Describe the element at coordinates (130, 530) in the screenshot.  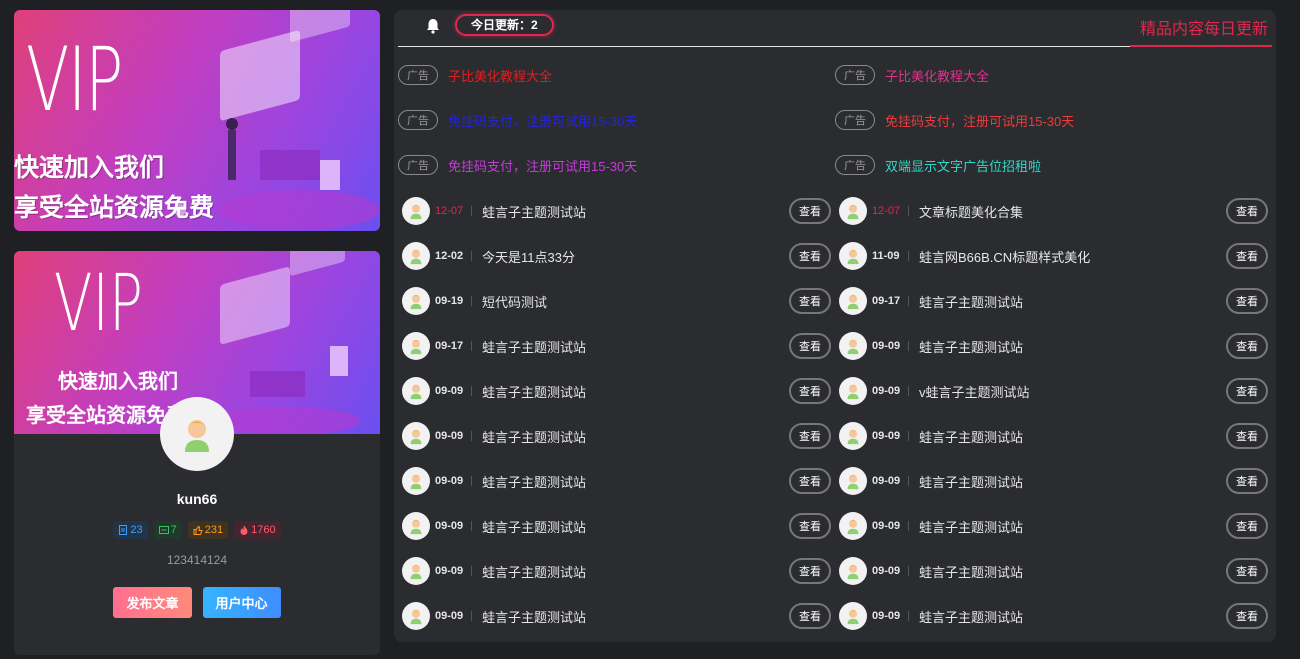
I see `posts-count-badge: 23` at that location.